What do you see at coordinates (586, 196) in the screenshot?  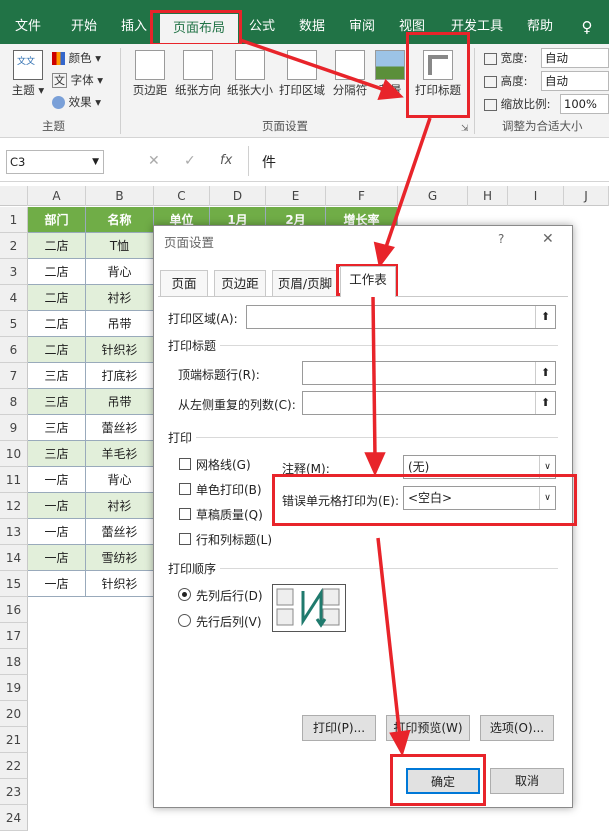 I see `col-header: J` at bounding box center [586, 196].